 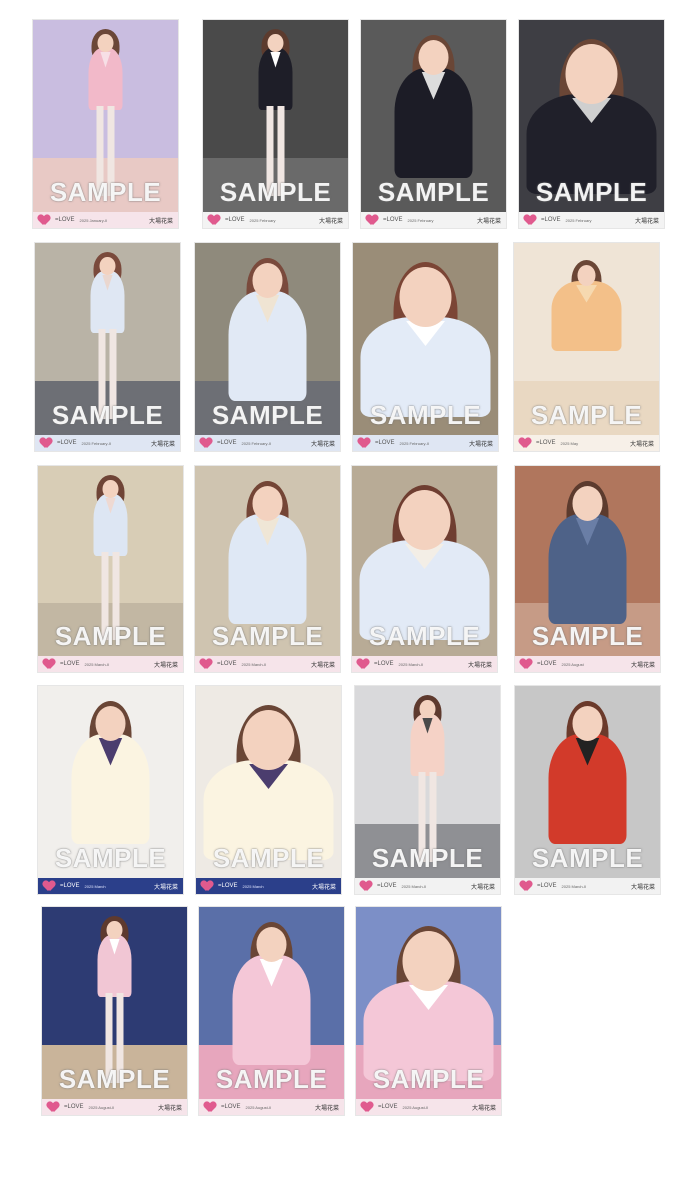 I want to click on card-footer: =LOVE 2025 March 大場花菜, so click(x=268, y=886).